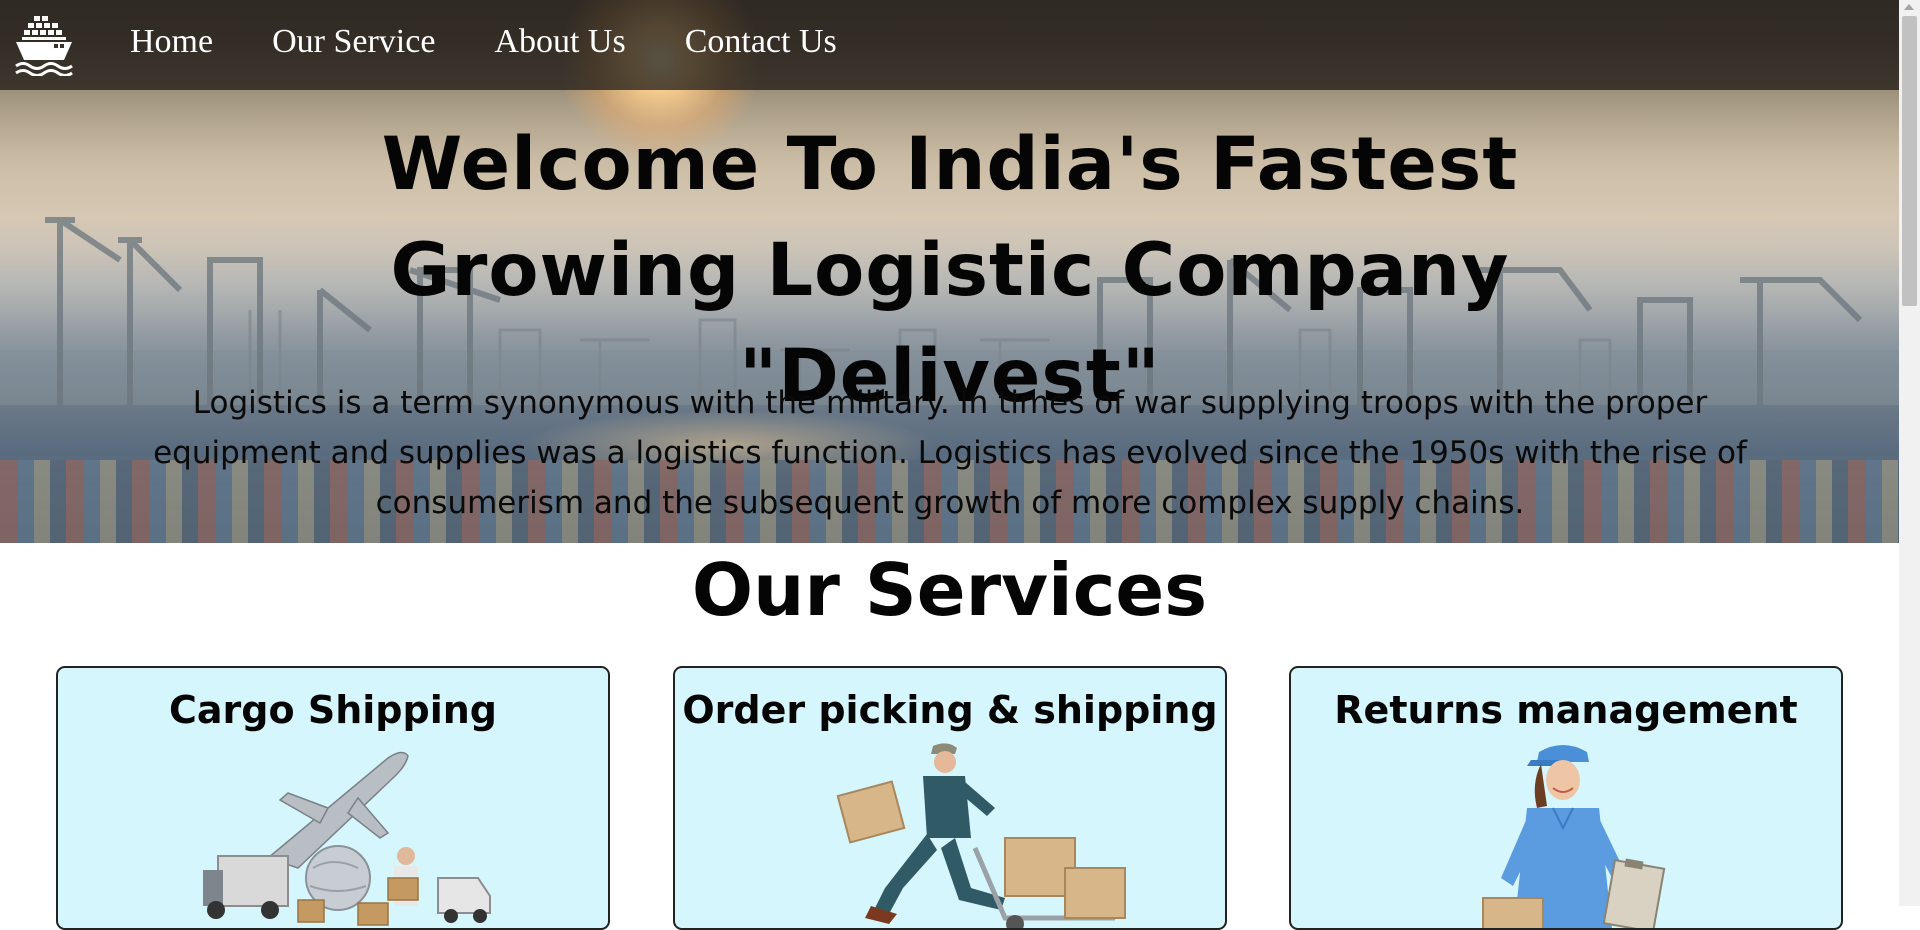 The height and width of the screenshot is (930, 1920). What do you see at coordinates (950, 710) in the screenshot?
I see `service-card-title: Order picking & shipping` at bounding box center [950, 710].